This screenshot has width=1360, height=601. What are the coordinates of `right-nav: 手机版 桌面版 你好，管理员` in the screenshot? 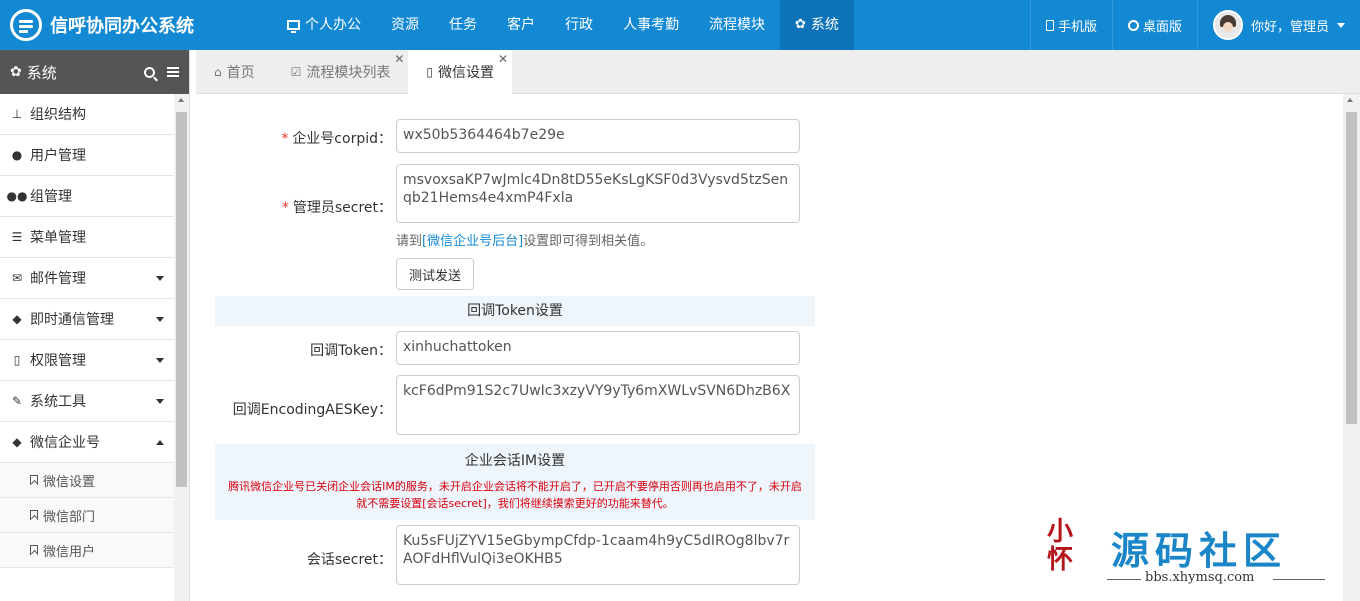 It's located at (1194, 25).